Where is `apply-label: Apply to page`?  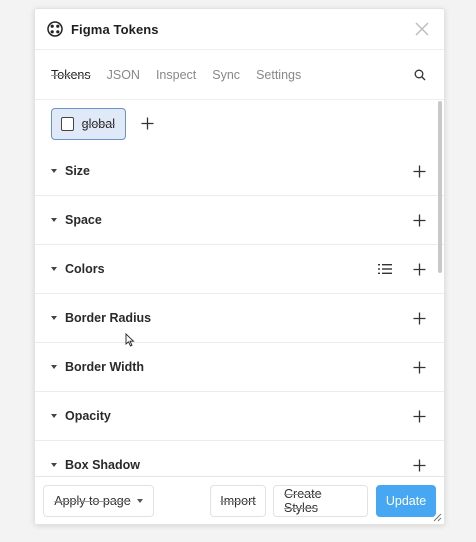 apply-label: Apply to page is located at coordinates (92, 500).